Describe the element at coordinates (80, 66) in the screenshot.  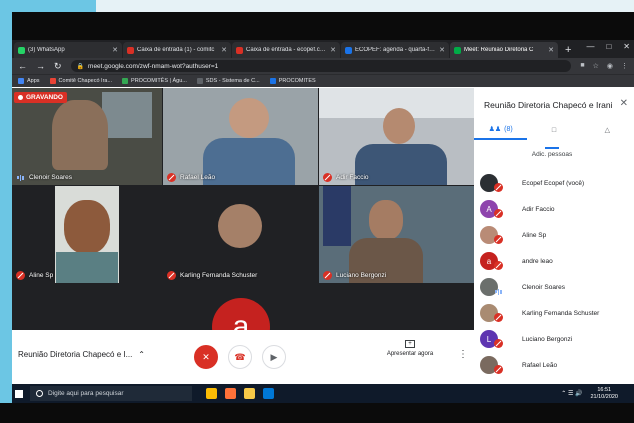
I see `lock-icon: 🔒` at that location.